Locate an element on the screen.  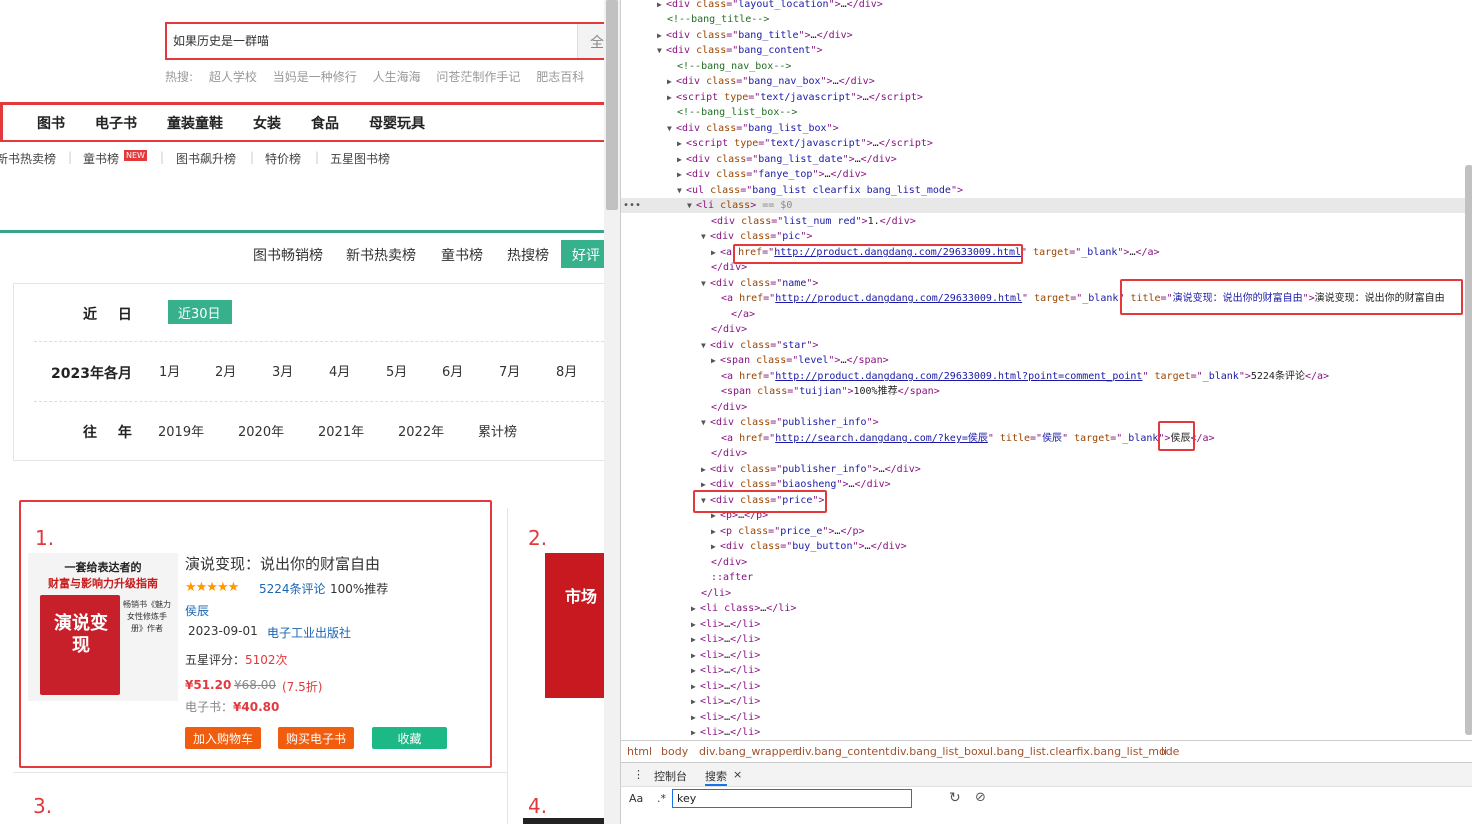
month-item: 1月 is located at coordinates (169, 370).